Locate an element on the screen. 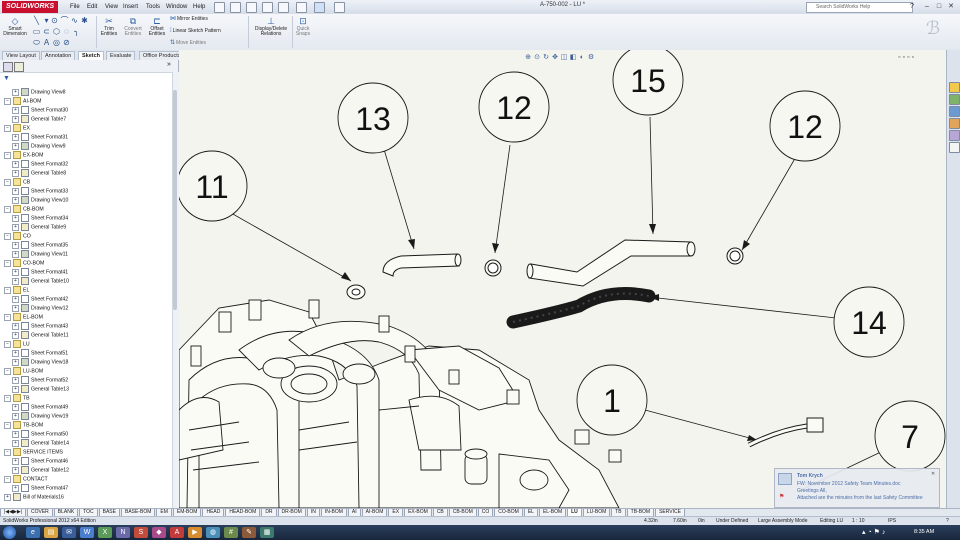  viewport-window-controls-icon: ▫▫▫▫ is located at coordinates (907, 57).